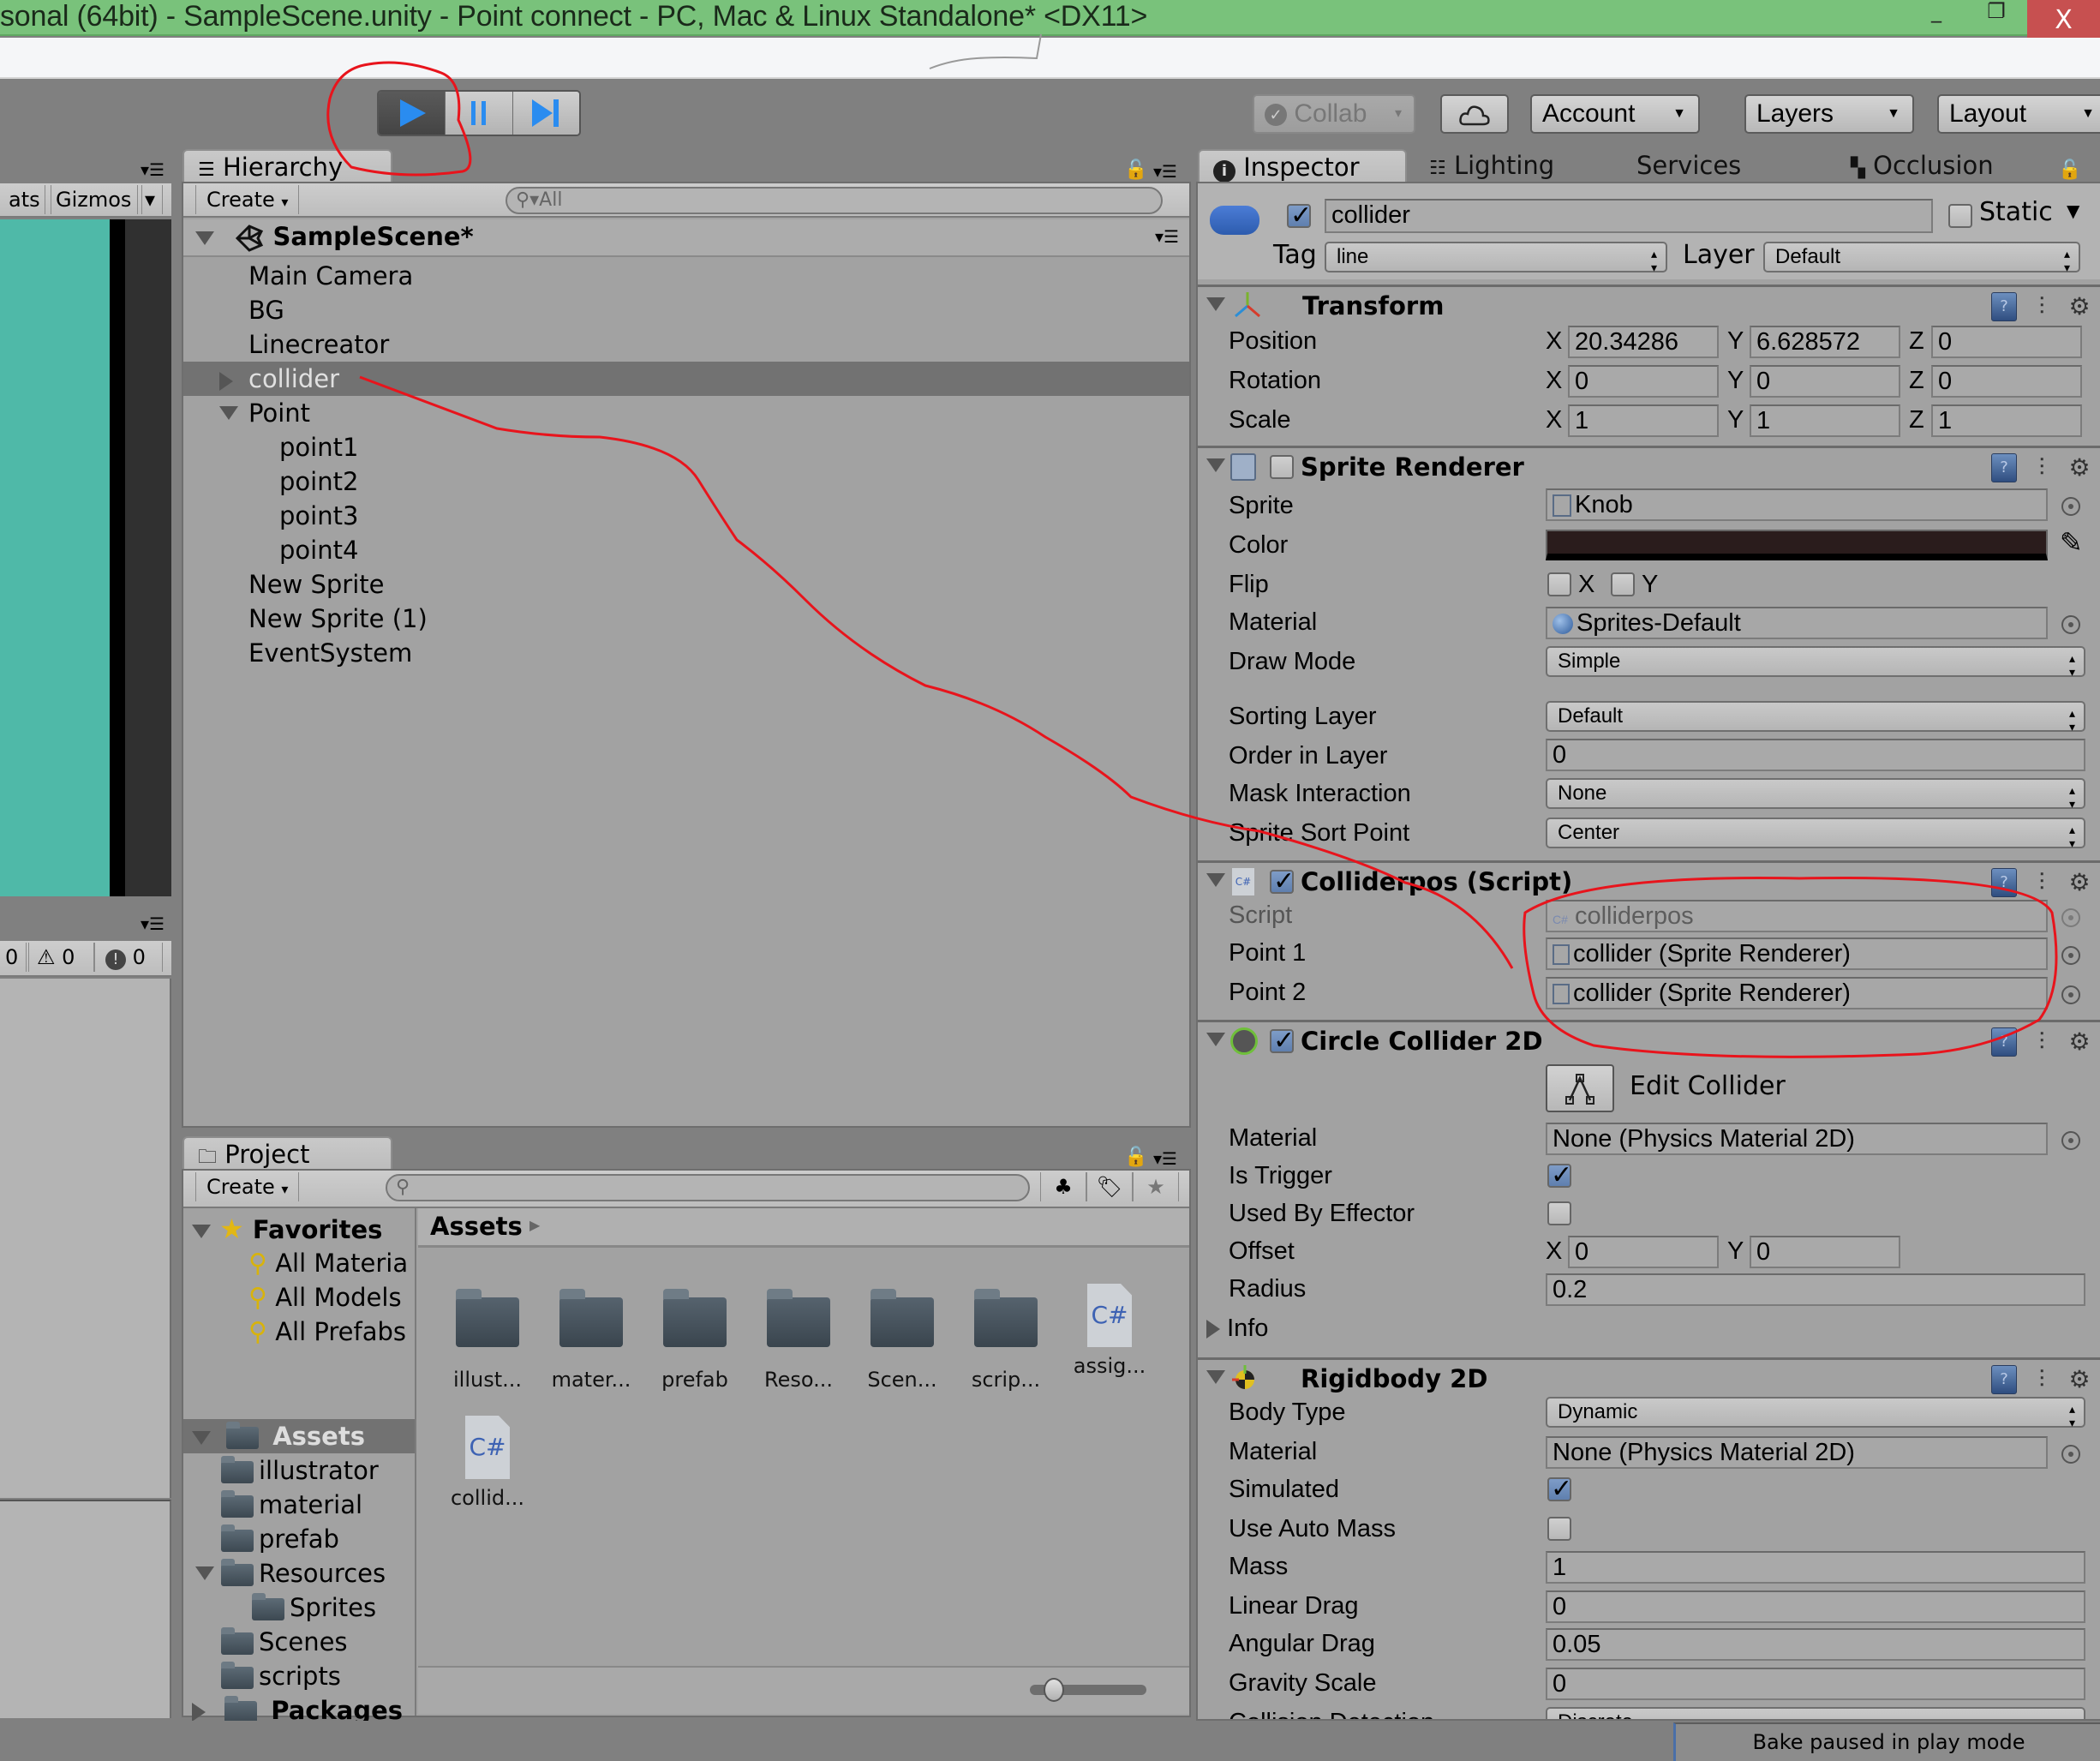  What do you see at coordinates (1629, 216) in the screenshot?
I see `object-name-input: collider` at bounding box center [1629, 216].